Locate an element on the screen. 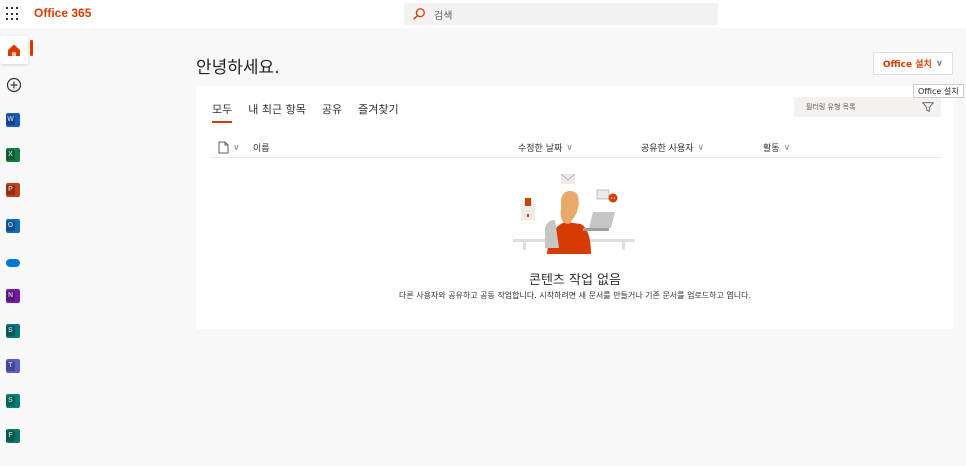  app-onenote-button: N is located at coordinates (13, 296).